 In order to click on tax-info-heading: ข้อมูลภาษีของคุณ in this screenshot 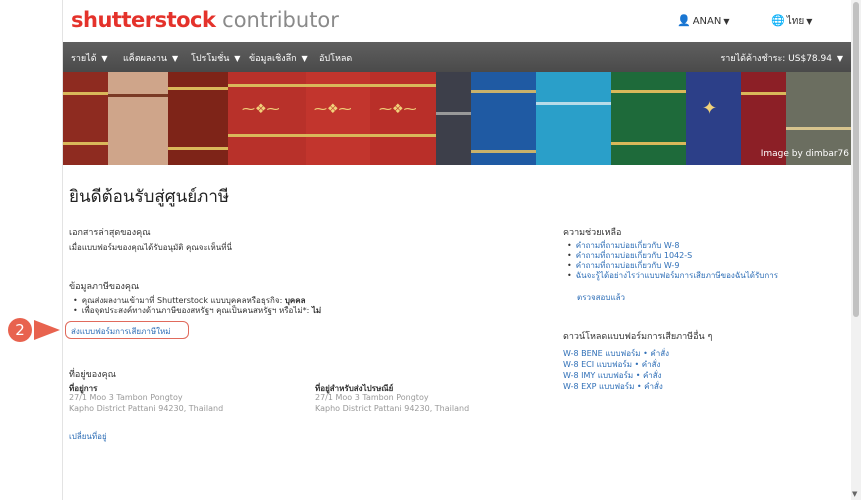, I will do `click(104, 287)`.